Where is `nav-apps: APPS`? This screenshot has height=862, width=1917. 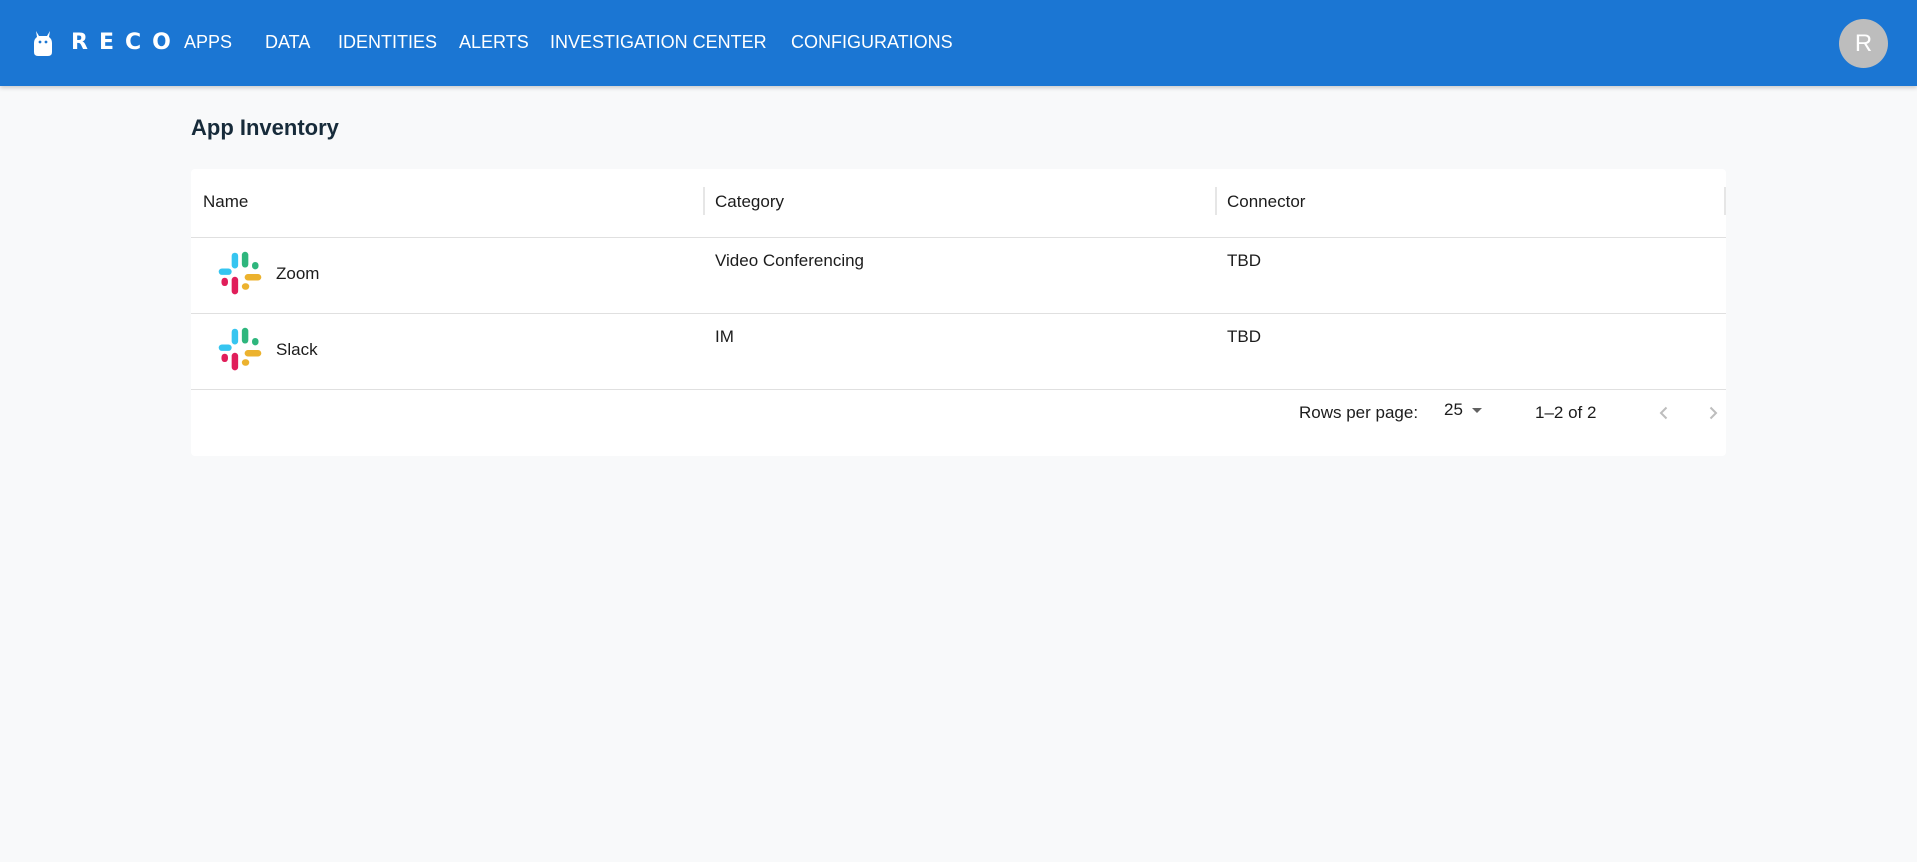 nav-apps: APPS is located at coordinates (208, 42).